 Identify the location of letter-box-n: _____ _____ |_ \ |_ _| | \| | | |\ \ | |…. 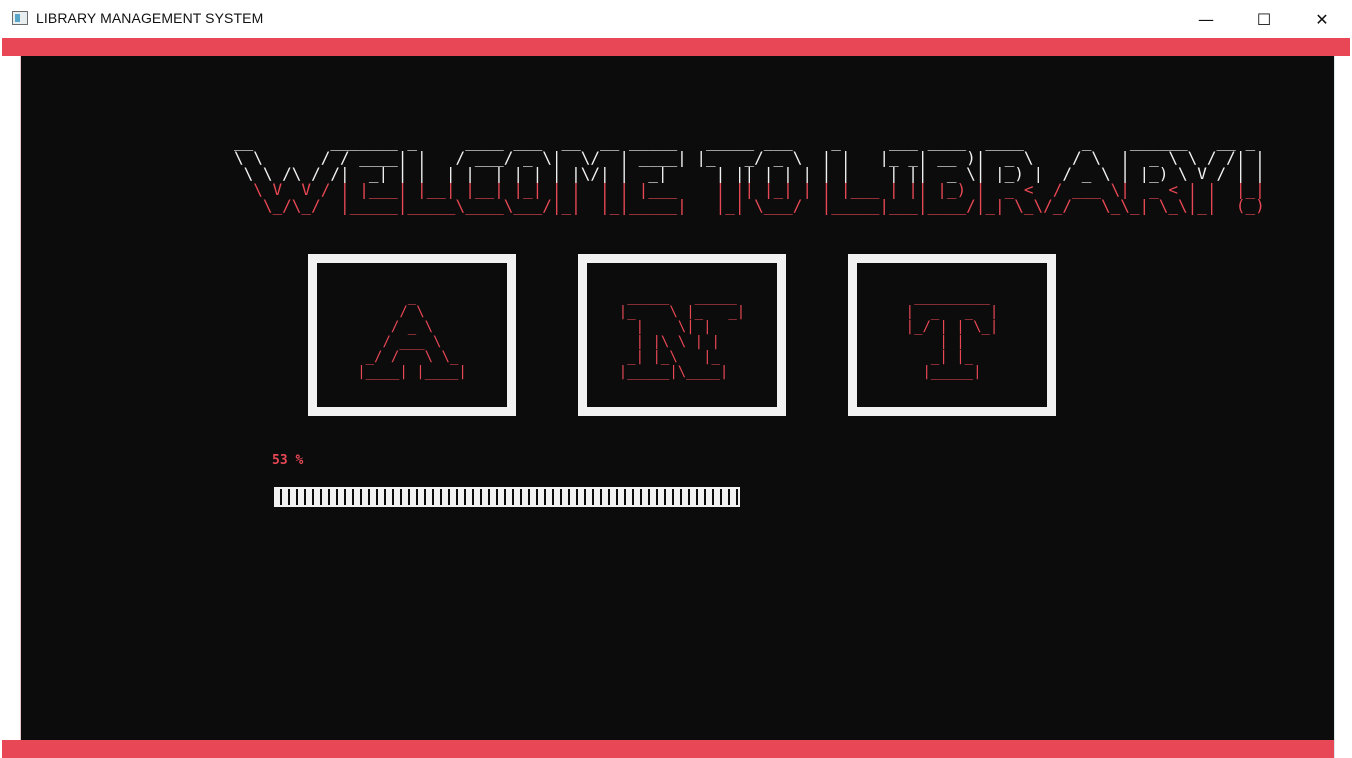
(682, 335).